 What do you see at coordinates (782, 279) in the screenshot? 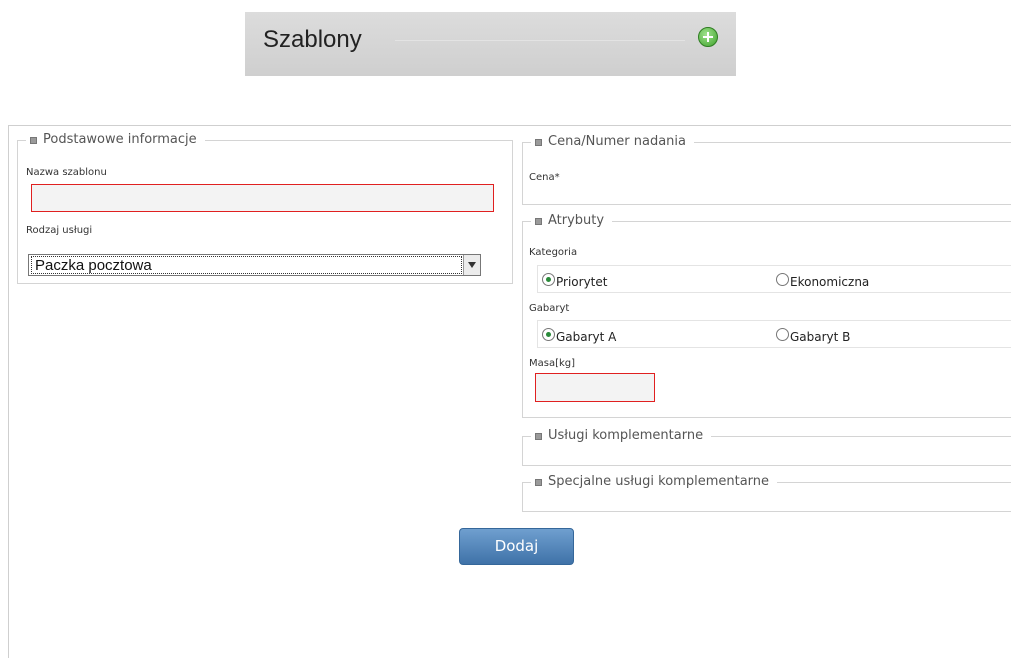
I see `category-economy-radio` at bounding box center [782, 279].